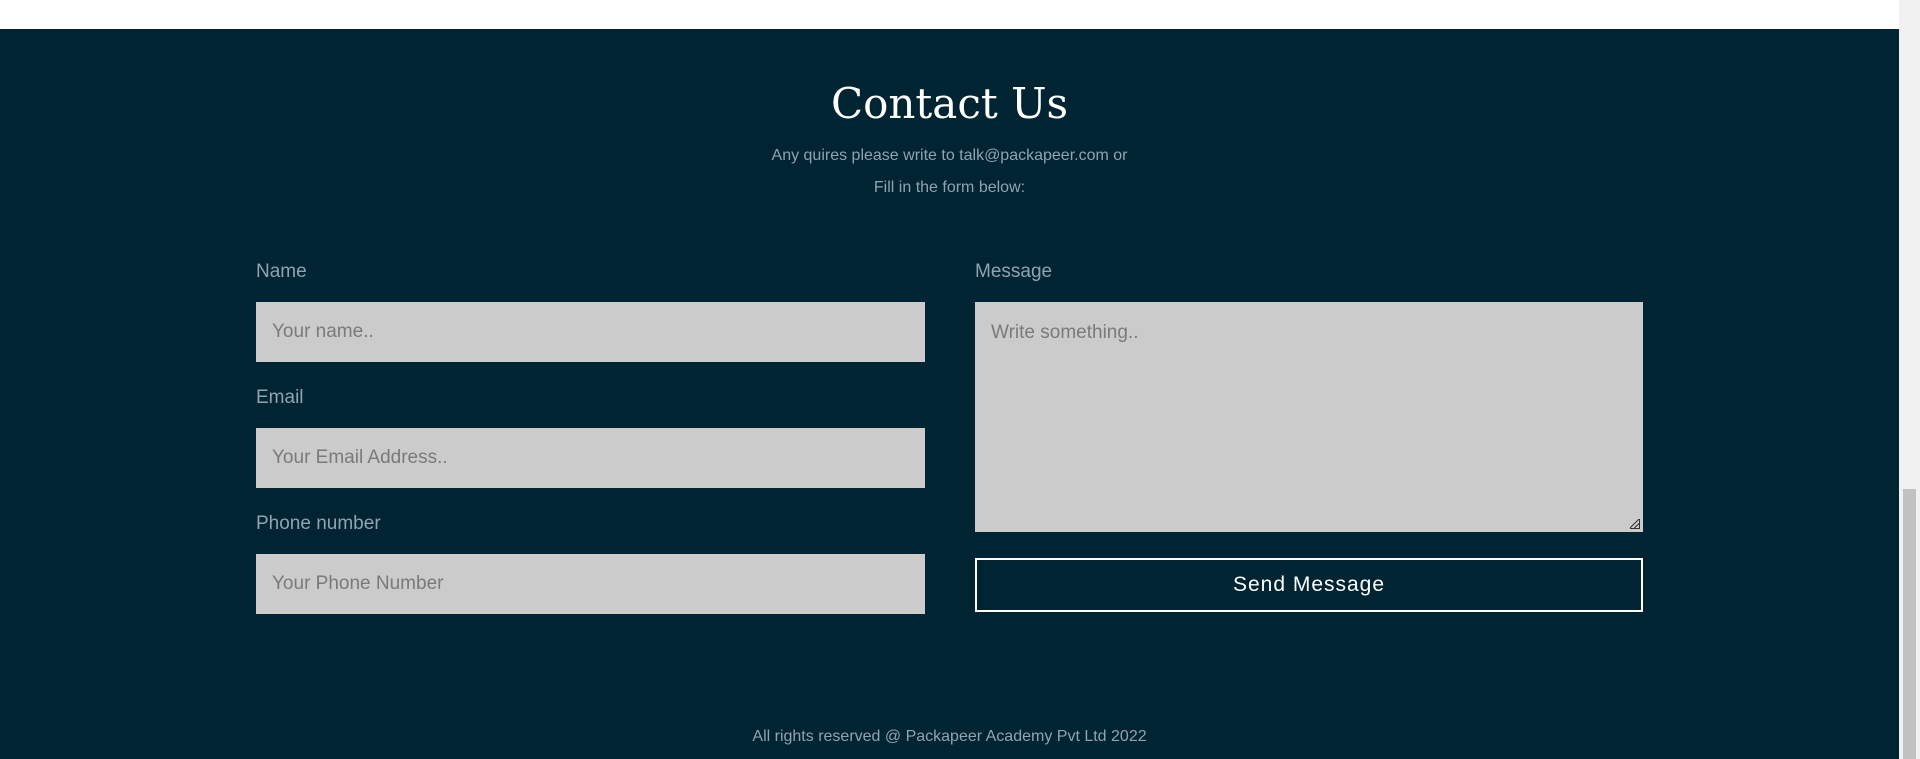  What do you see at coordinates (949, 103) in the screenshot?
I see `page-title: Contact Us` at bounding box center [949, 103].